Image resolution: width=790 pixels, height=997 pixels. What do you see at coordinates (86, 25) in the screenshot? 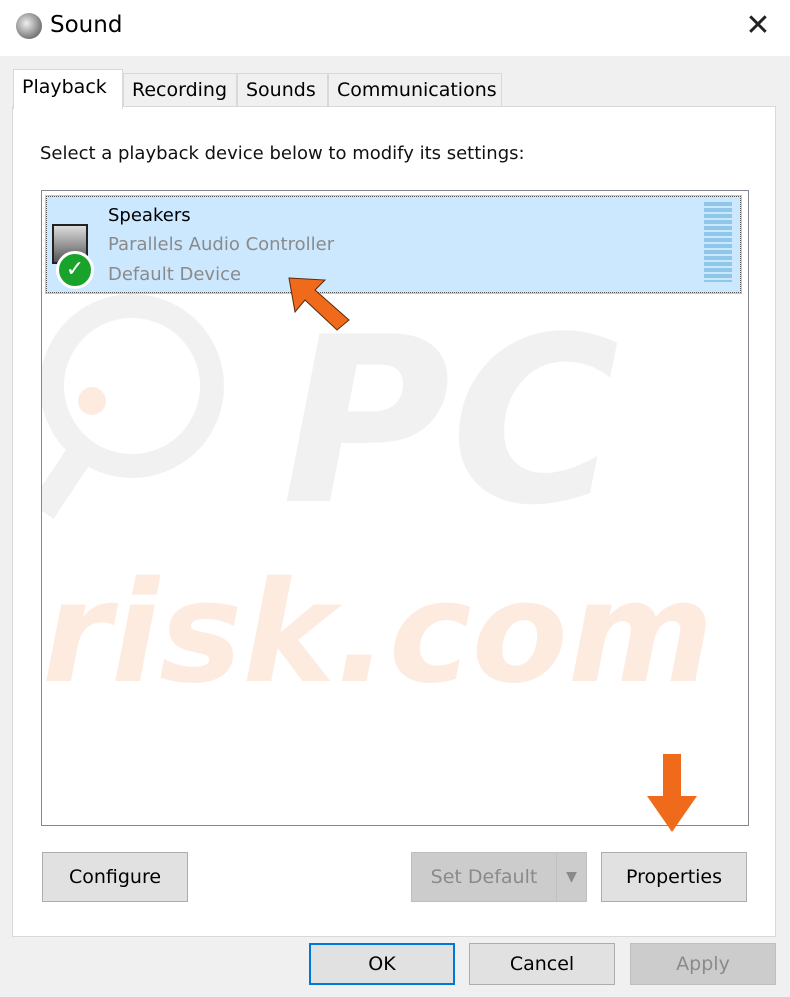
I see `window-title: Sound` at bounding box center [86, 25].